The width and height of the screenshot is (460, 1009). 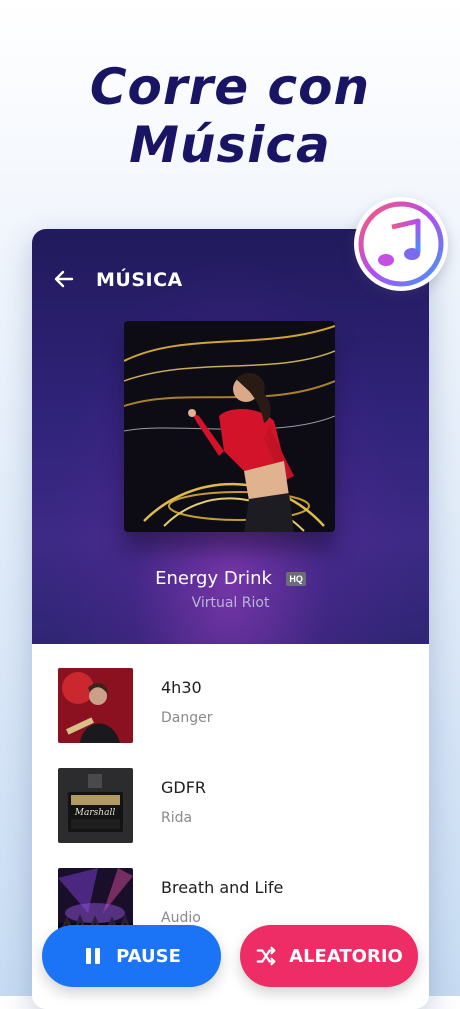 I want to click on music-app-icon, so click(x=401, y=244).